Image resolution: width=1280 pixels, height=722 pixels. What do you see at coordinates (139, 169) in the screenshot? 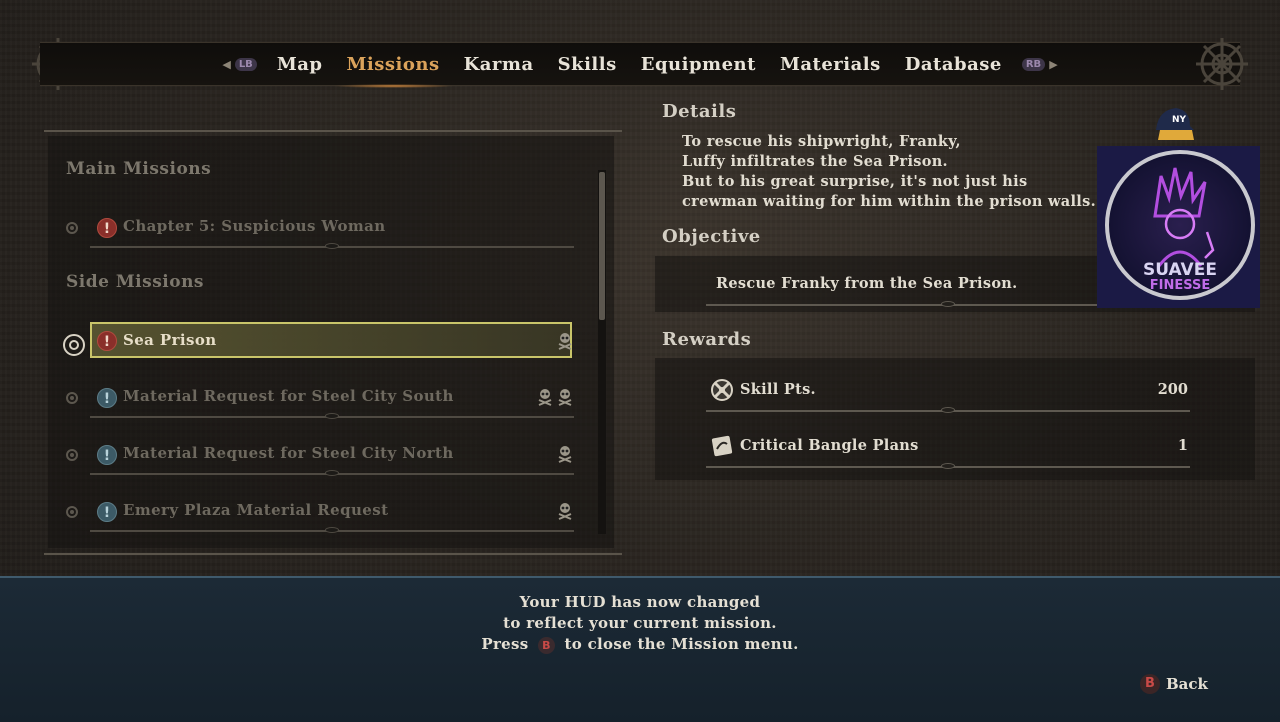
I see `main-missions-heading: Main Missions` at bounding box center [139, 169].